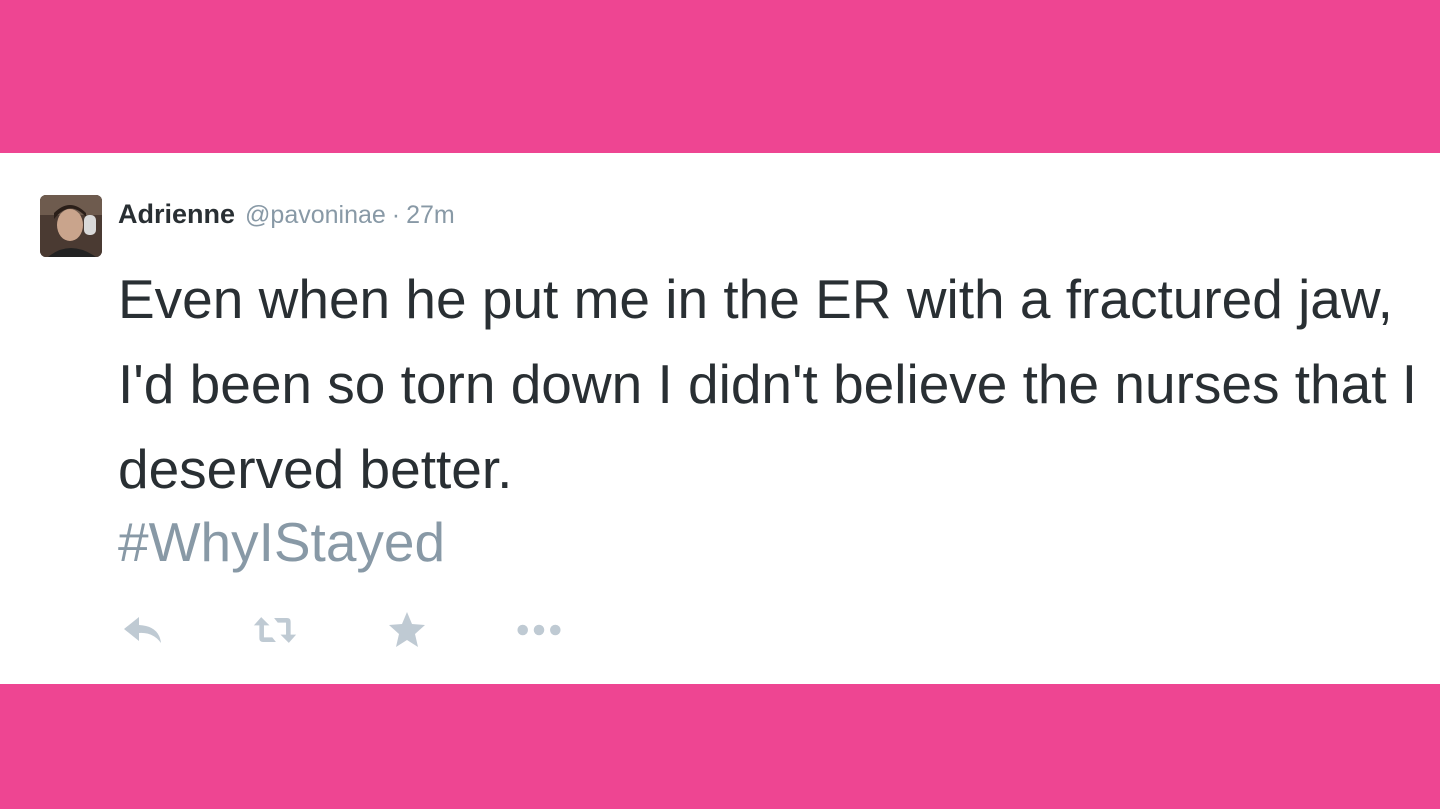 The width and height of the screenshot is (1440, 809). What do you see at coordinates (176, 214) in the screenshot?
I see `author-name: Adrienne` at bounding box center [176, 214].